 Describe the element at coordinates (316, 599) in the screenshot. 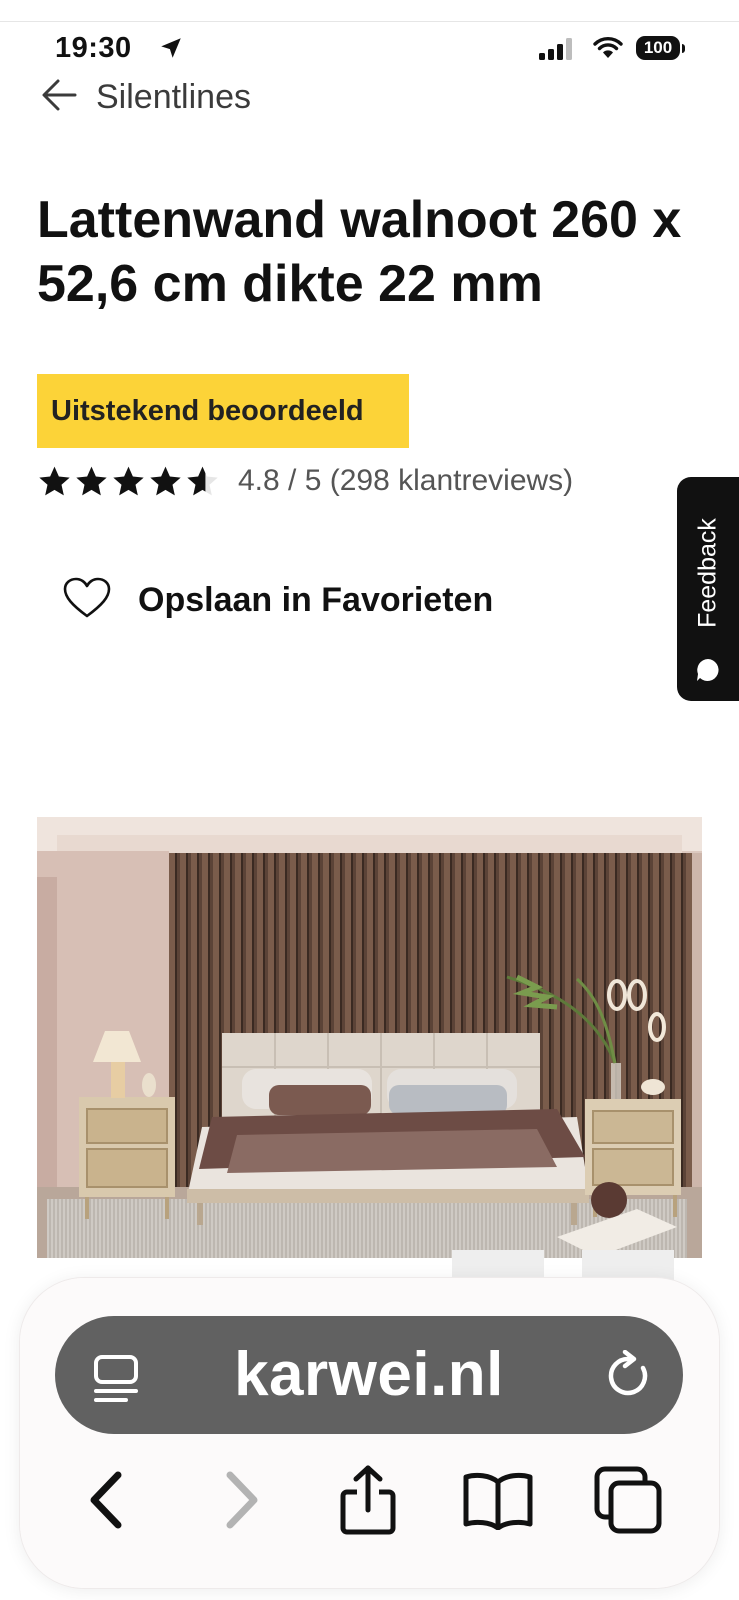

I see `save-favorite-label: Opslaan in Favorieten` at that location.